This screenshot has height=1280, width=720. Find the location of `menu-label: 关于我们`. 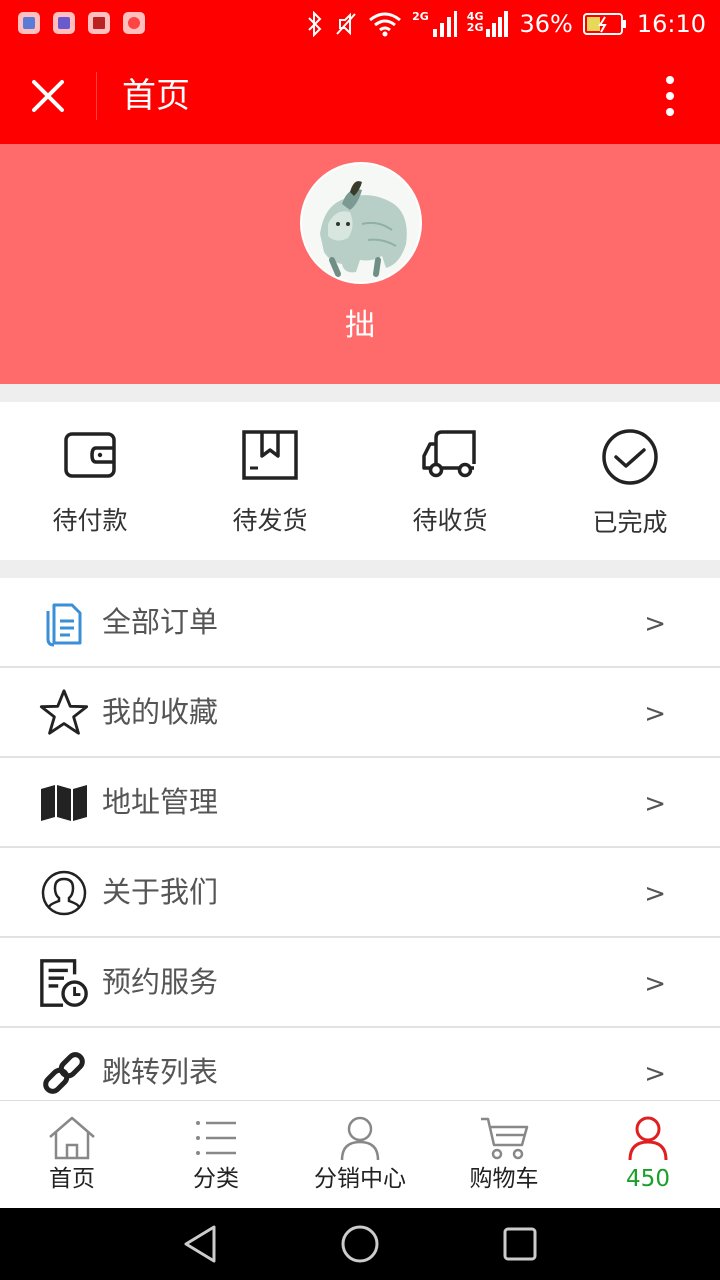

menu-label: 关于我们 is located at coordinates (160, 892).